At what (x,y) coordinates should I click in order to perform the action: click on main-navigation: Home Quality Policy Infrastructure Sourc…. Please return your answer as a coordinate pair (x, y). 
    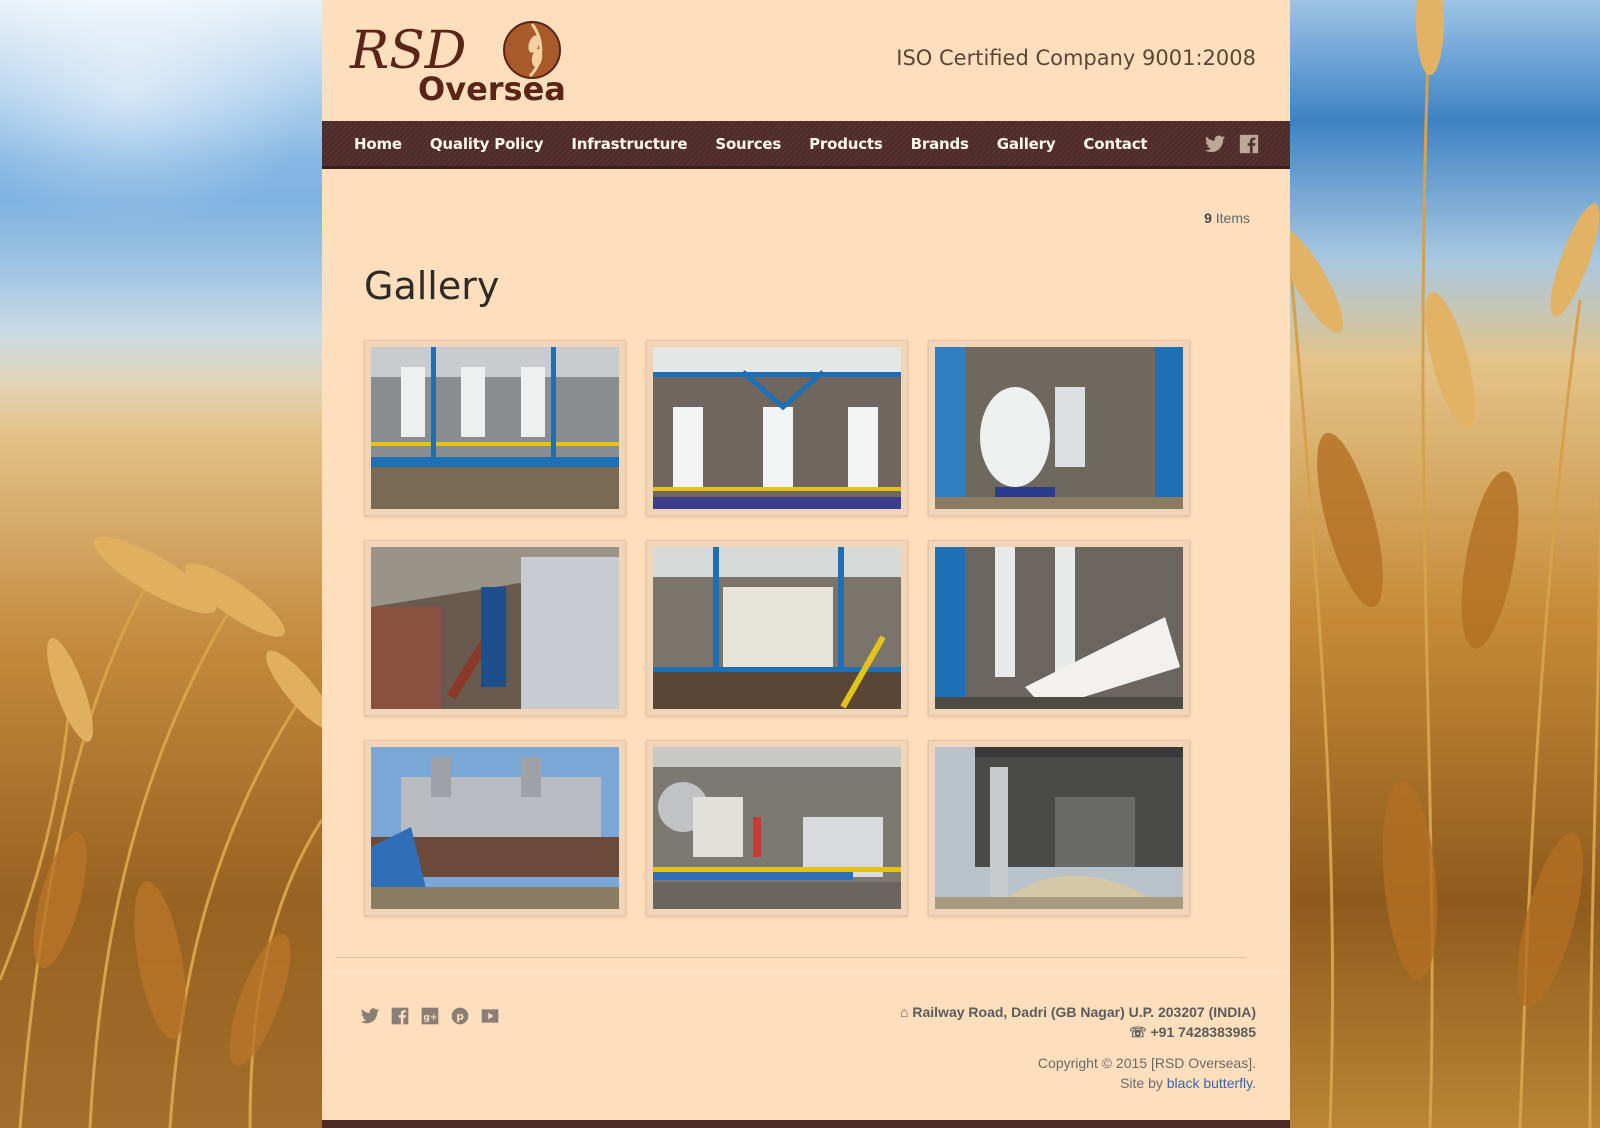
    Looking at the image, I should click on (806, 145).